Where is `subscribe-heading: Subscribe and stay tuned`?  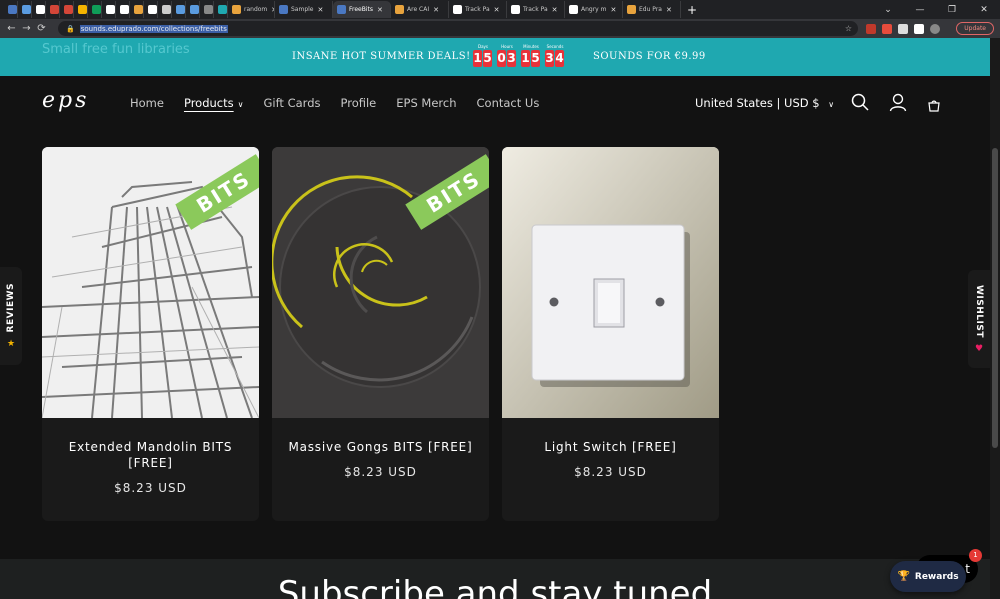
subscribe-heading: Subscribe and stay tuned is located at coordinates (495, 586).